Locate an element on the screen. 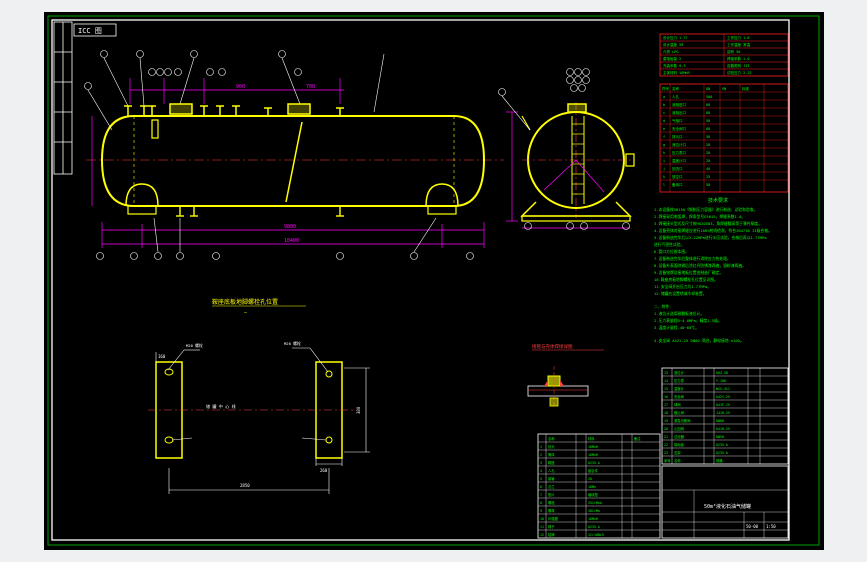 The image size is (867, 562). svg-text: 支架 is located at coordinates (677, 452).